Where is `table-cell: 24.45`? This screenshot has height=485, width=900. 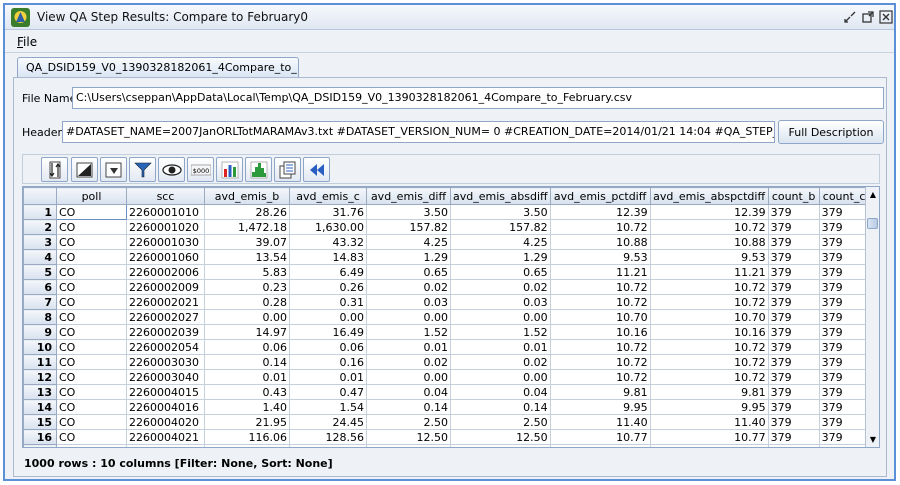 table-cell: 24.45 is located at coordinates (328, 422).